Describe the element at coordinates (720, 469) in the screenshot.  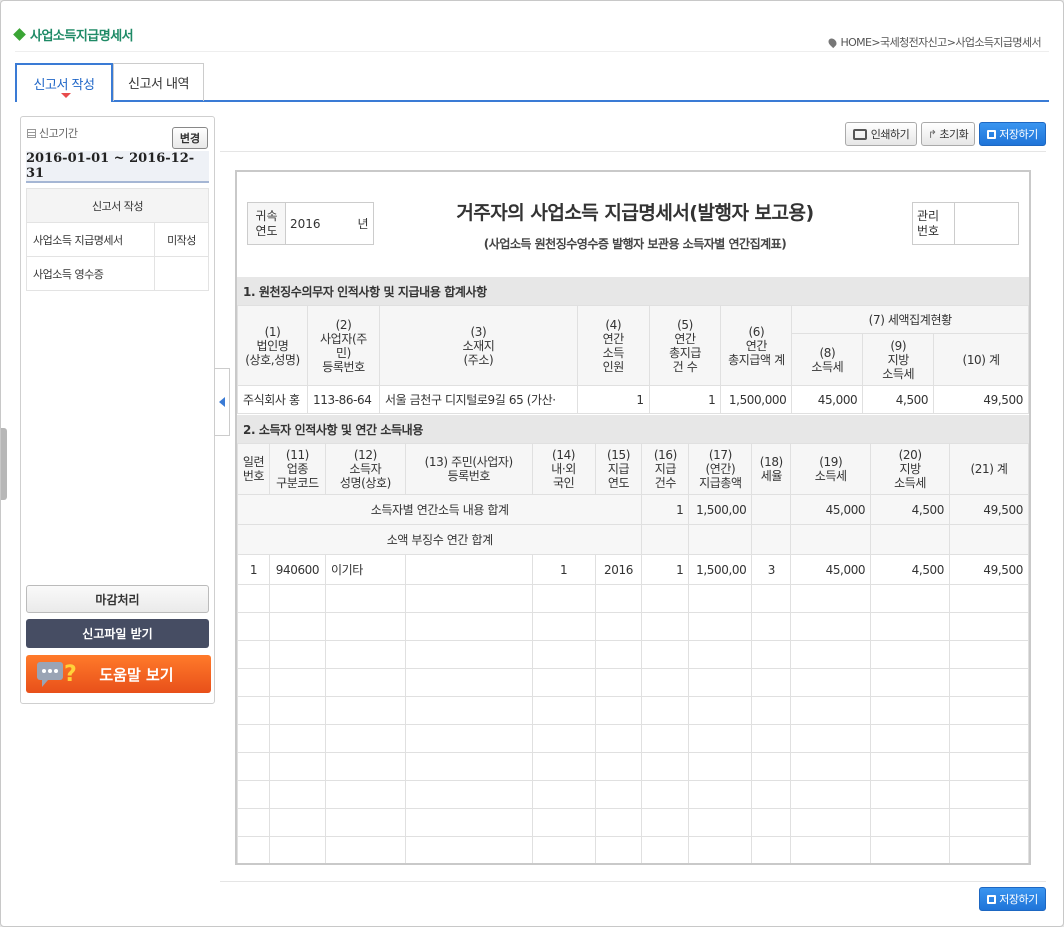
I see `col-pay-total: (17) (연간) 지급총액` at that location.